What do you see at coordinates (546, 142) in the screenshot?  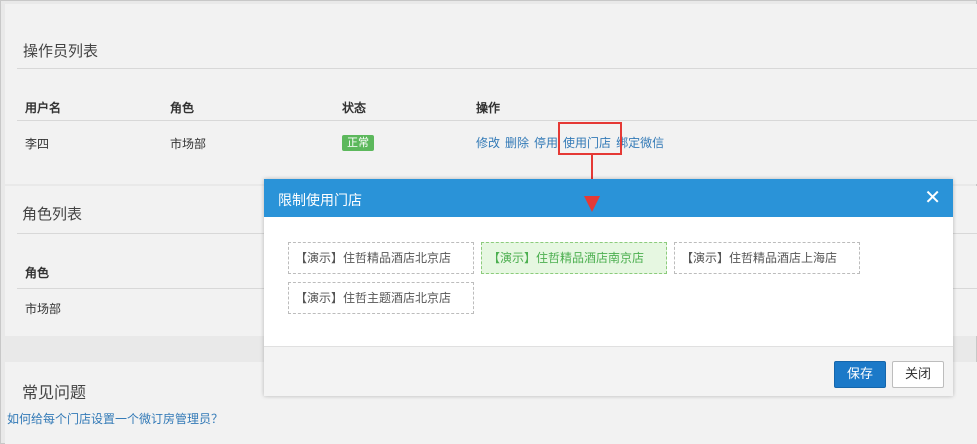 I see `disable-link: 停用` at bounding box center [546, 142].